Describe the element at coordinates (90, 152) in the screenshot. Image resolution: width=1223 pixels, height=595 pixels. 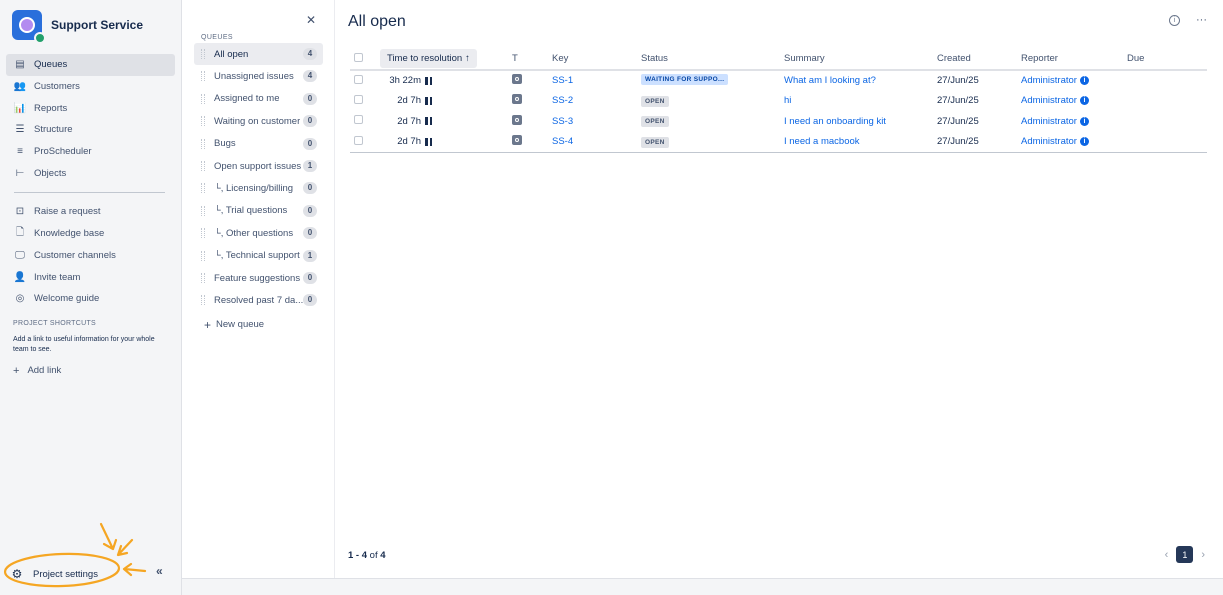
I see `sidebar-item-proscheduler: ≡ ProScheduler` at that location.